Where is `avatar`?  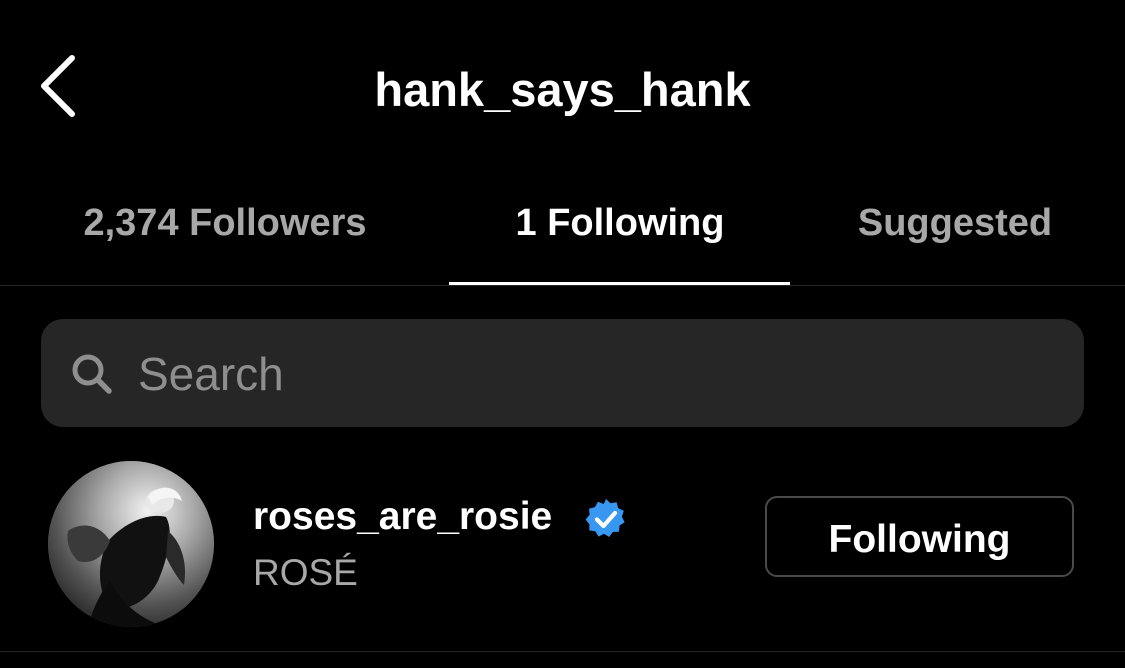 avatar is located at coordinates (131, 544).